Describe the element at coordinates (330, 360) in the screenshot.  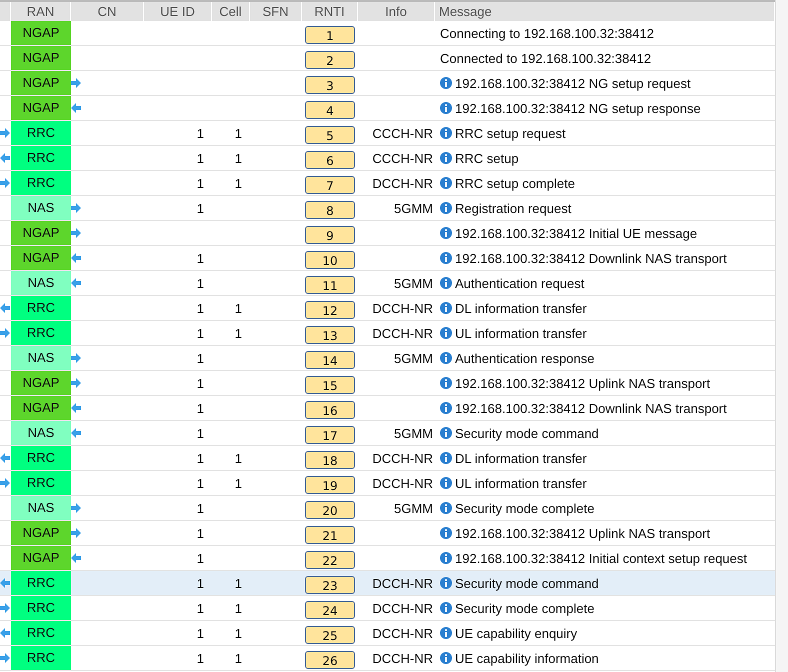
I see `rnti-badge: 14` at that location.